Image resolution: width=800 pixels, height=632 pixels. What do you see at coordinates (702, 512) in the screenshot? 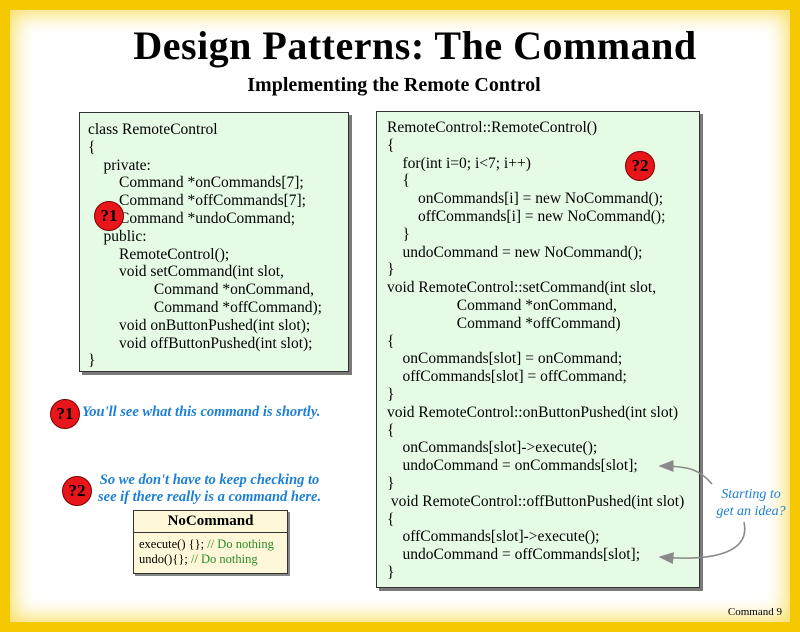
I see `hint-arrows` at bounding box center [702, 512].